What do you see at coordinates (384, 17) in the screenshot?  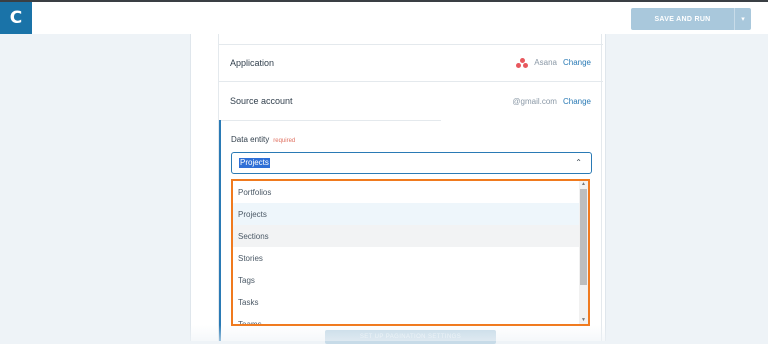 I see `top-bar: C SAVE AND RUN ▾` at bounding box center [384, 17].